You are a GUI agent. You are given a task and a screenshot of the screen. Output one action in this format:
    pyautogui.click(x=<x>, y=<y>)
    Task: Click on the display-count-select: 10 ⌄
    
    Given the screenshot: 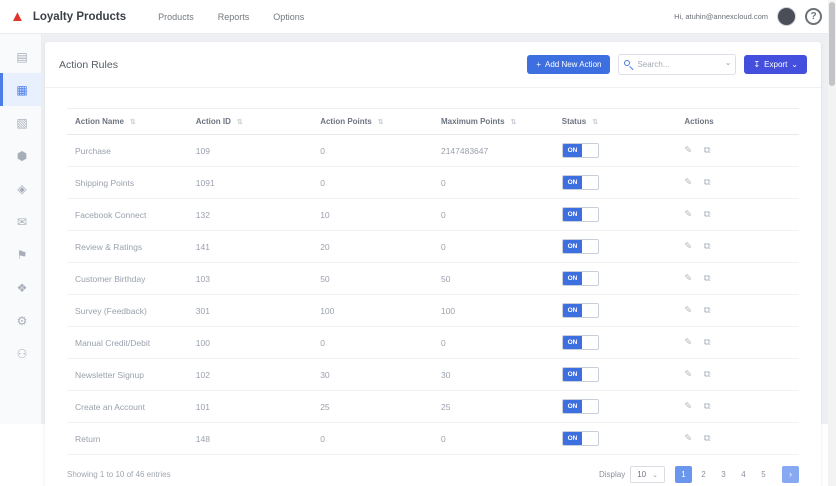 What is the action you would take?
    pyautogui.click(x=647, y=474)
    